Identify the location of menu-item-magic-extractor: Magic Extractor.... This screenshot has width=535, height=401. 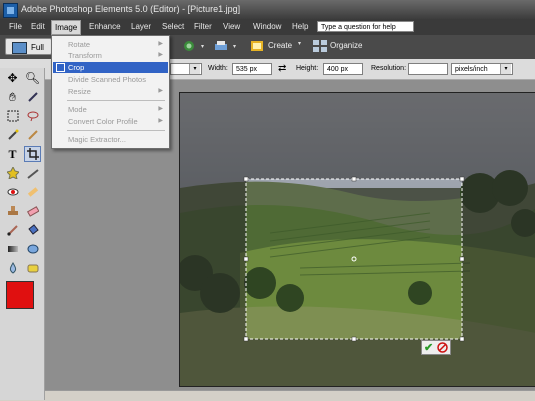
(110, 139).